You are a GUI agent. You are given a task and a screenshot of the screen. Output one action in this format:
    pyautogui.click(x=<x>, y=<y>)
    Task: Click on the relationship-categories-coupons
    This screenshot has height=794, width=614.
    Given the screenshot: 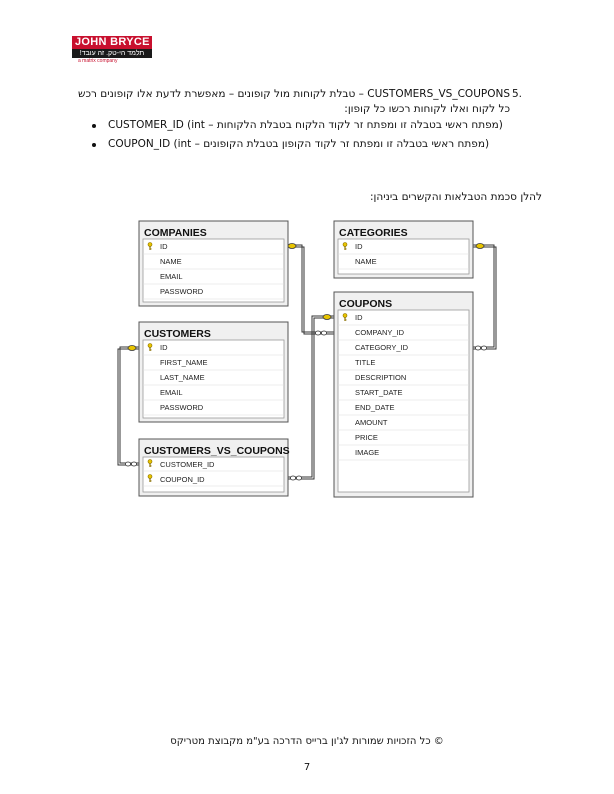 What is the action you would take?
    pyautogui.click(x=485, y=297)
    